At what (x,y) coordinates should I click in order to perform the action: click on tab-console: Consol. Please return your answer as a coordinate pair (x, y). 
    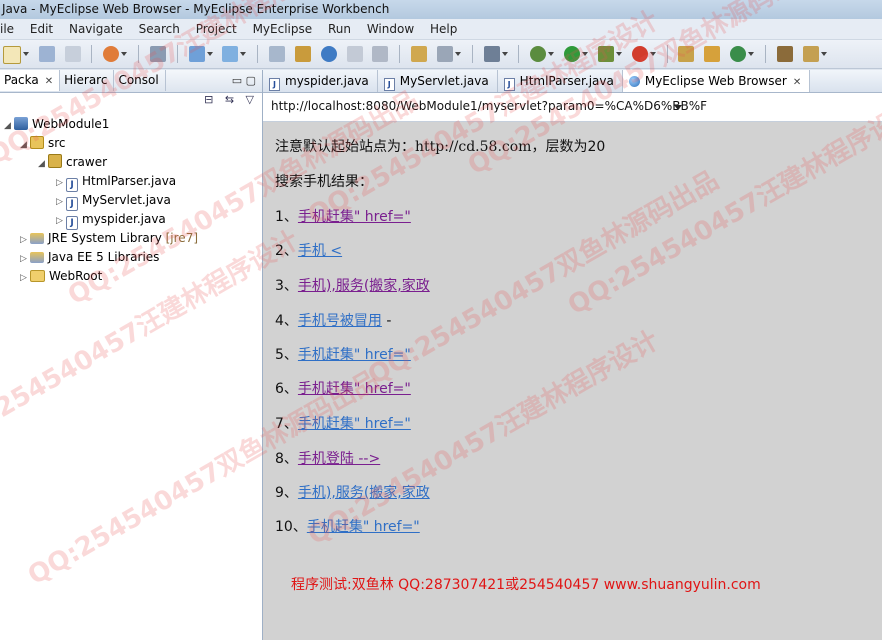
    Looking at the image, I should click on (140, 80).